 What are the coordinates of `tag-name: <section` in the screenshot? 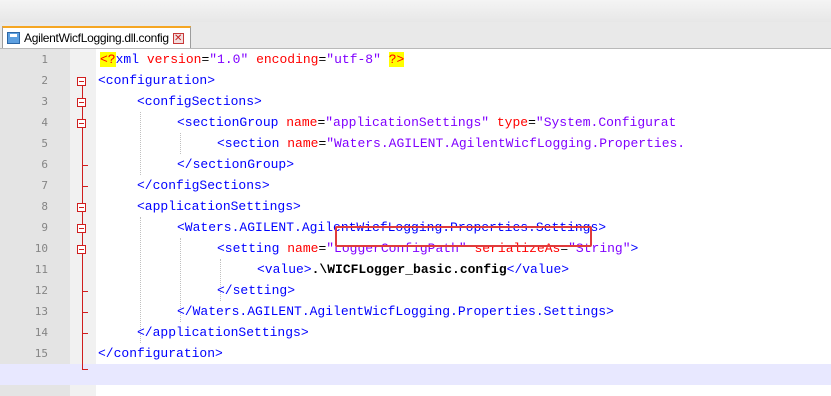 It's located at (248, 143).